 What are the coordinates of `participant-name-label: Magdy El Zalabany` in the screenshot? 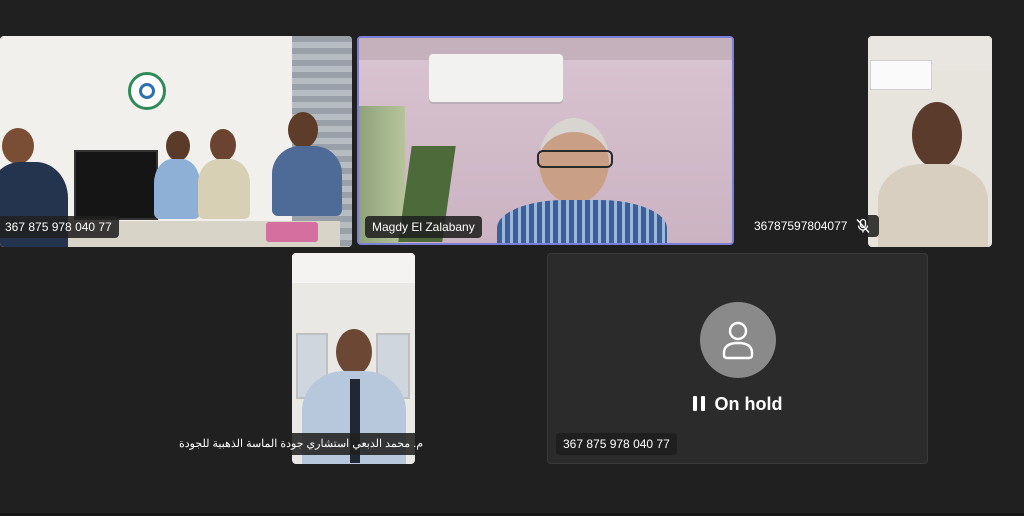 It's located at (423, 227).